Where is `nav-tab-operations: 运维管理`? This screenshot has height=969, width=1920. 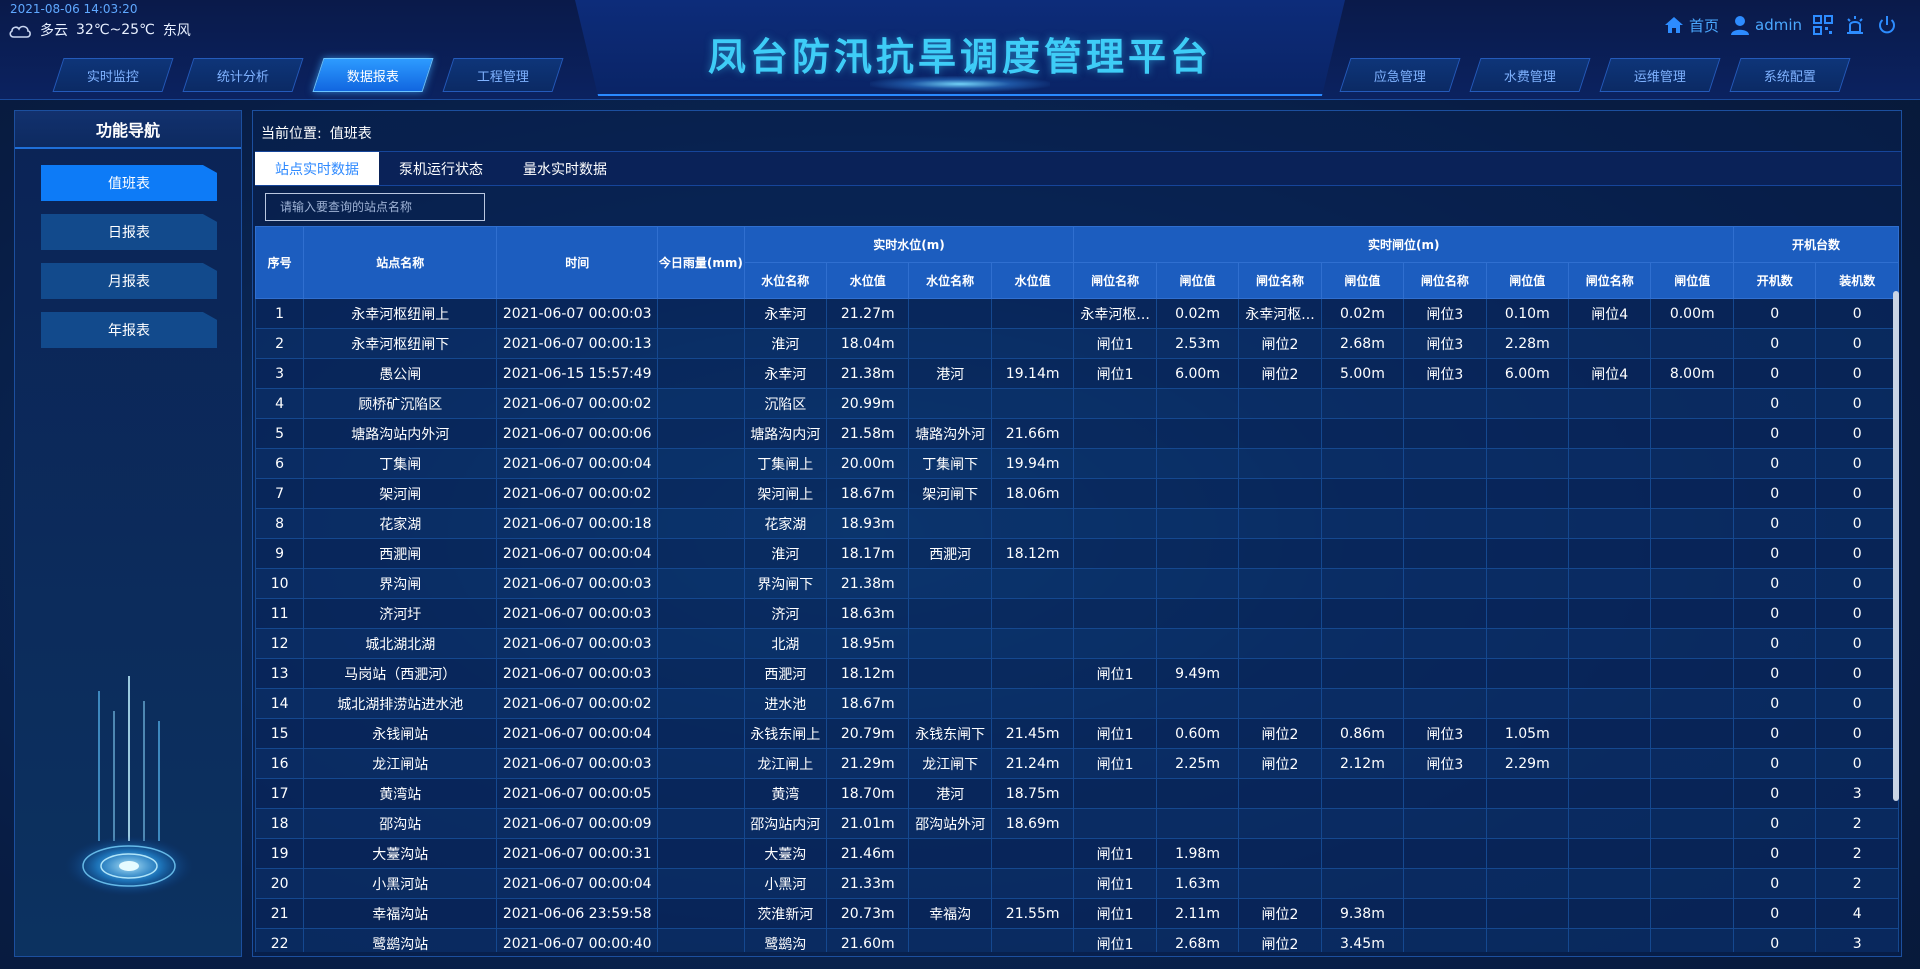 nav-tab-operations: 运维管理 is located at coordinates (1660, 75).